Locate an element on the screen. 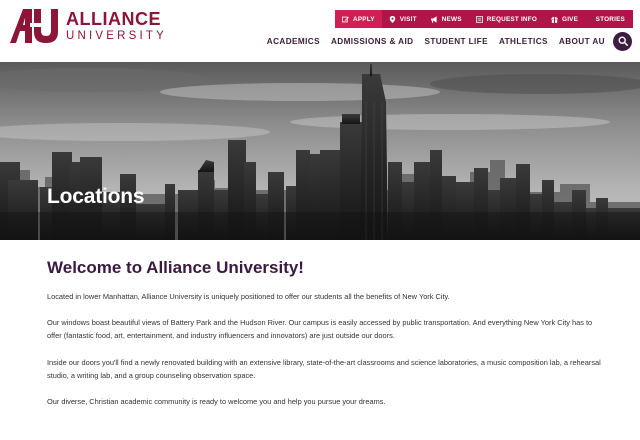 The width and height of the screenshot is (640, 440). logo-wordmark-line1: ALLIANCE is located at coordinates (113, 18).